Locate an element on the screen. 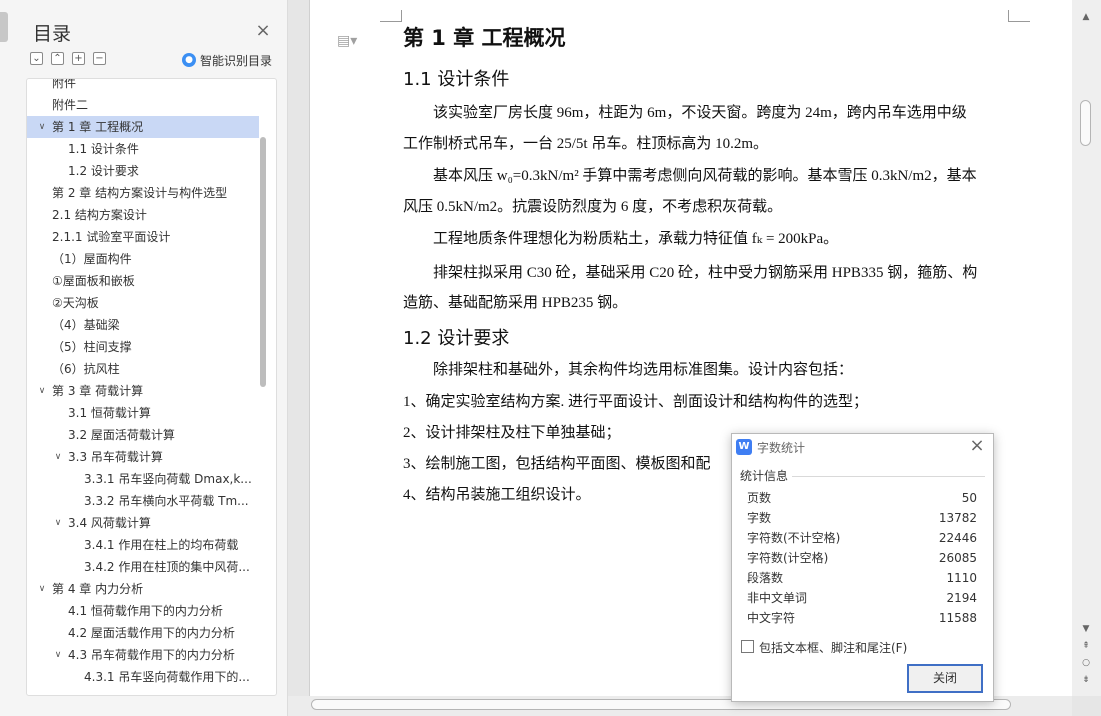 The height and width of the screenshot is (716, 1101). toc-item: 附件二 is located at coordinates (143, 105).